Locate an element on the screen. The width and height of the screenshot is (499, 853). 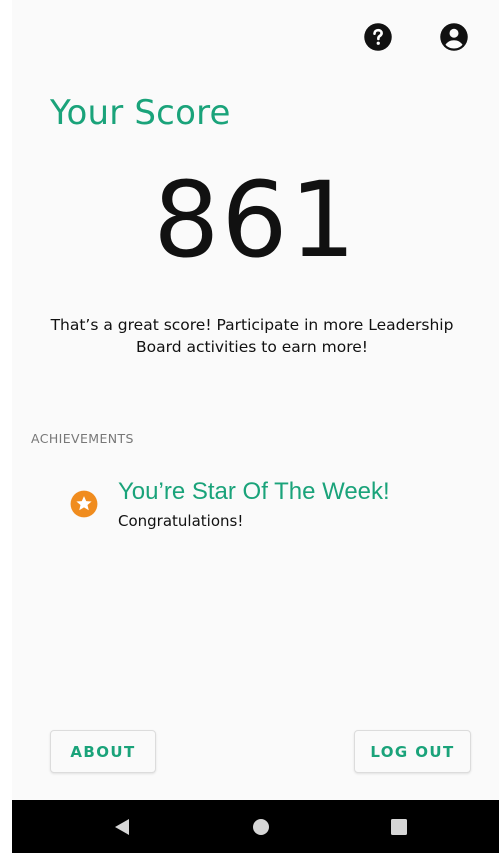
achievements-section-label: ACHIEVEMENTS is located at coordinates (82, 438).